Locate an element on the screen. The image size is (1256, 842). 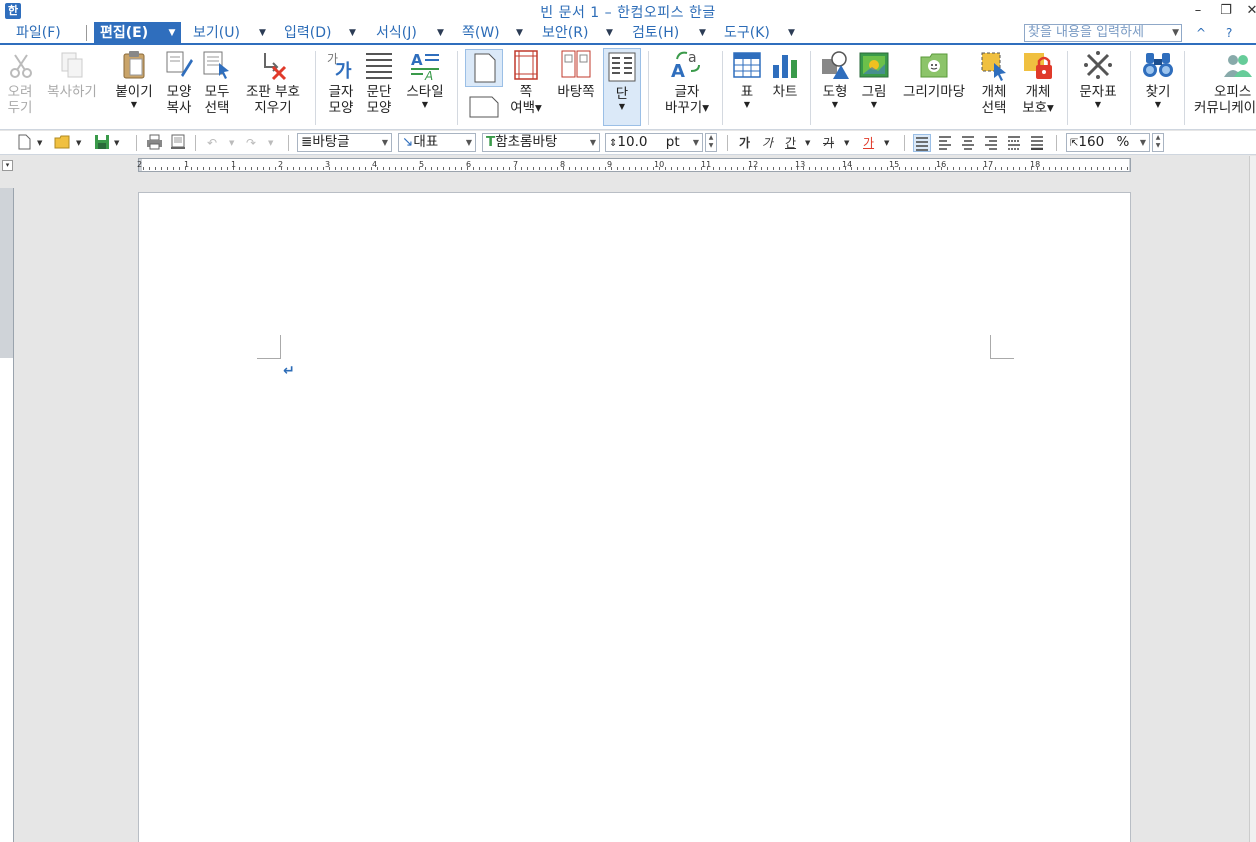
horizontal-ruler: 2 1 1 2 3 4 5 6 7 8 9 10 11 12 13 14 15 16 17 18 is located at coordinates (634, 165).